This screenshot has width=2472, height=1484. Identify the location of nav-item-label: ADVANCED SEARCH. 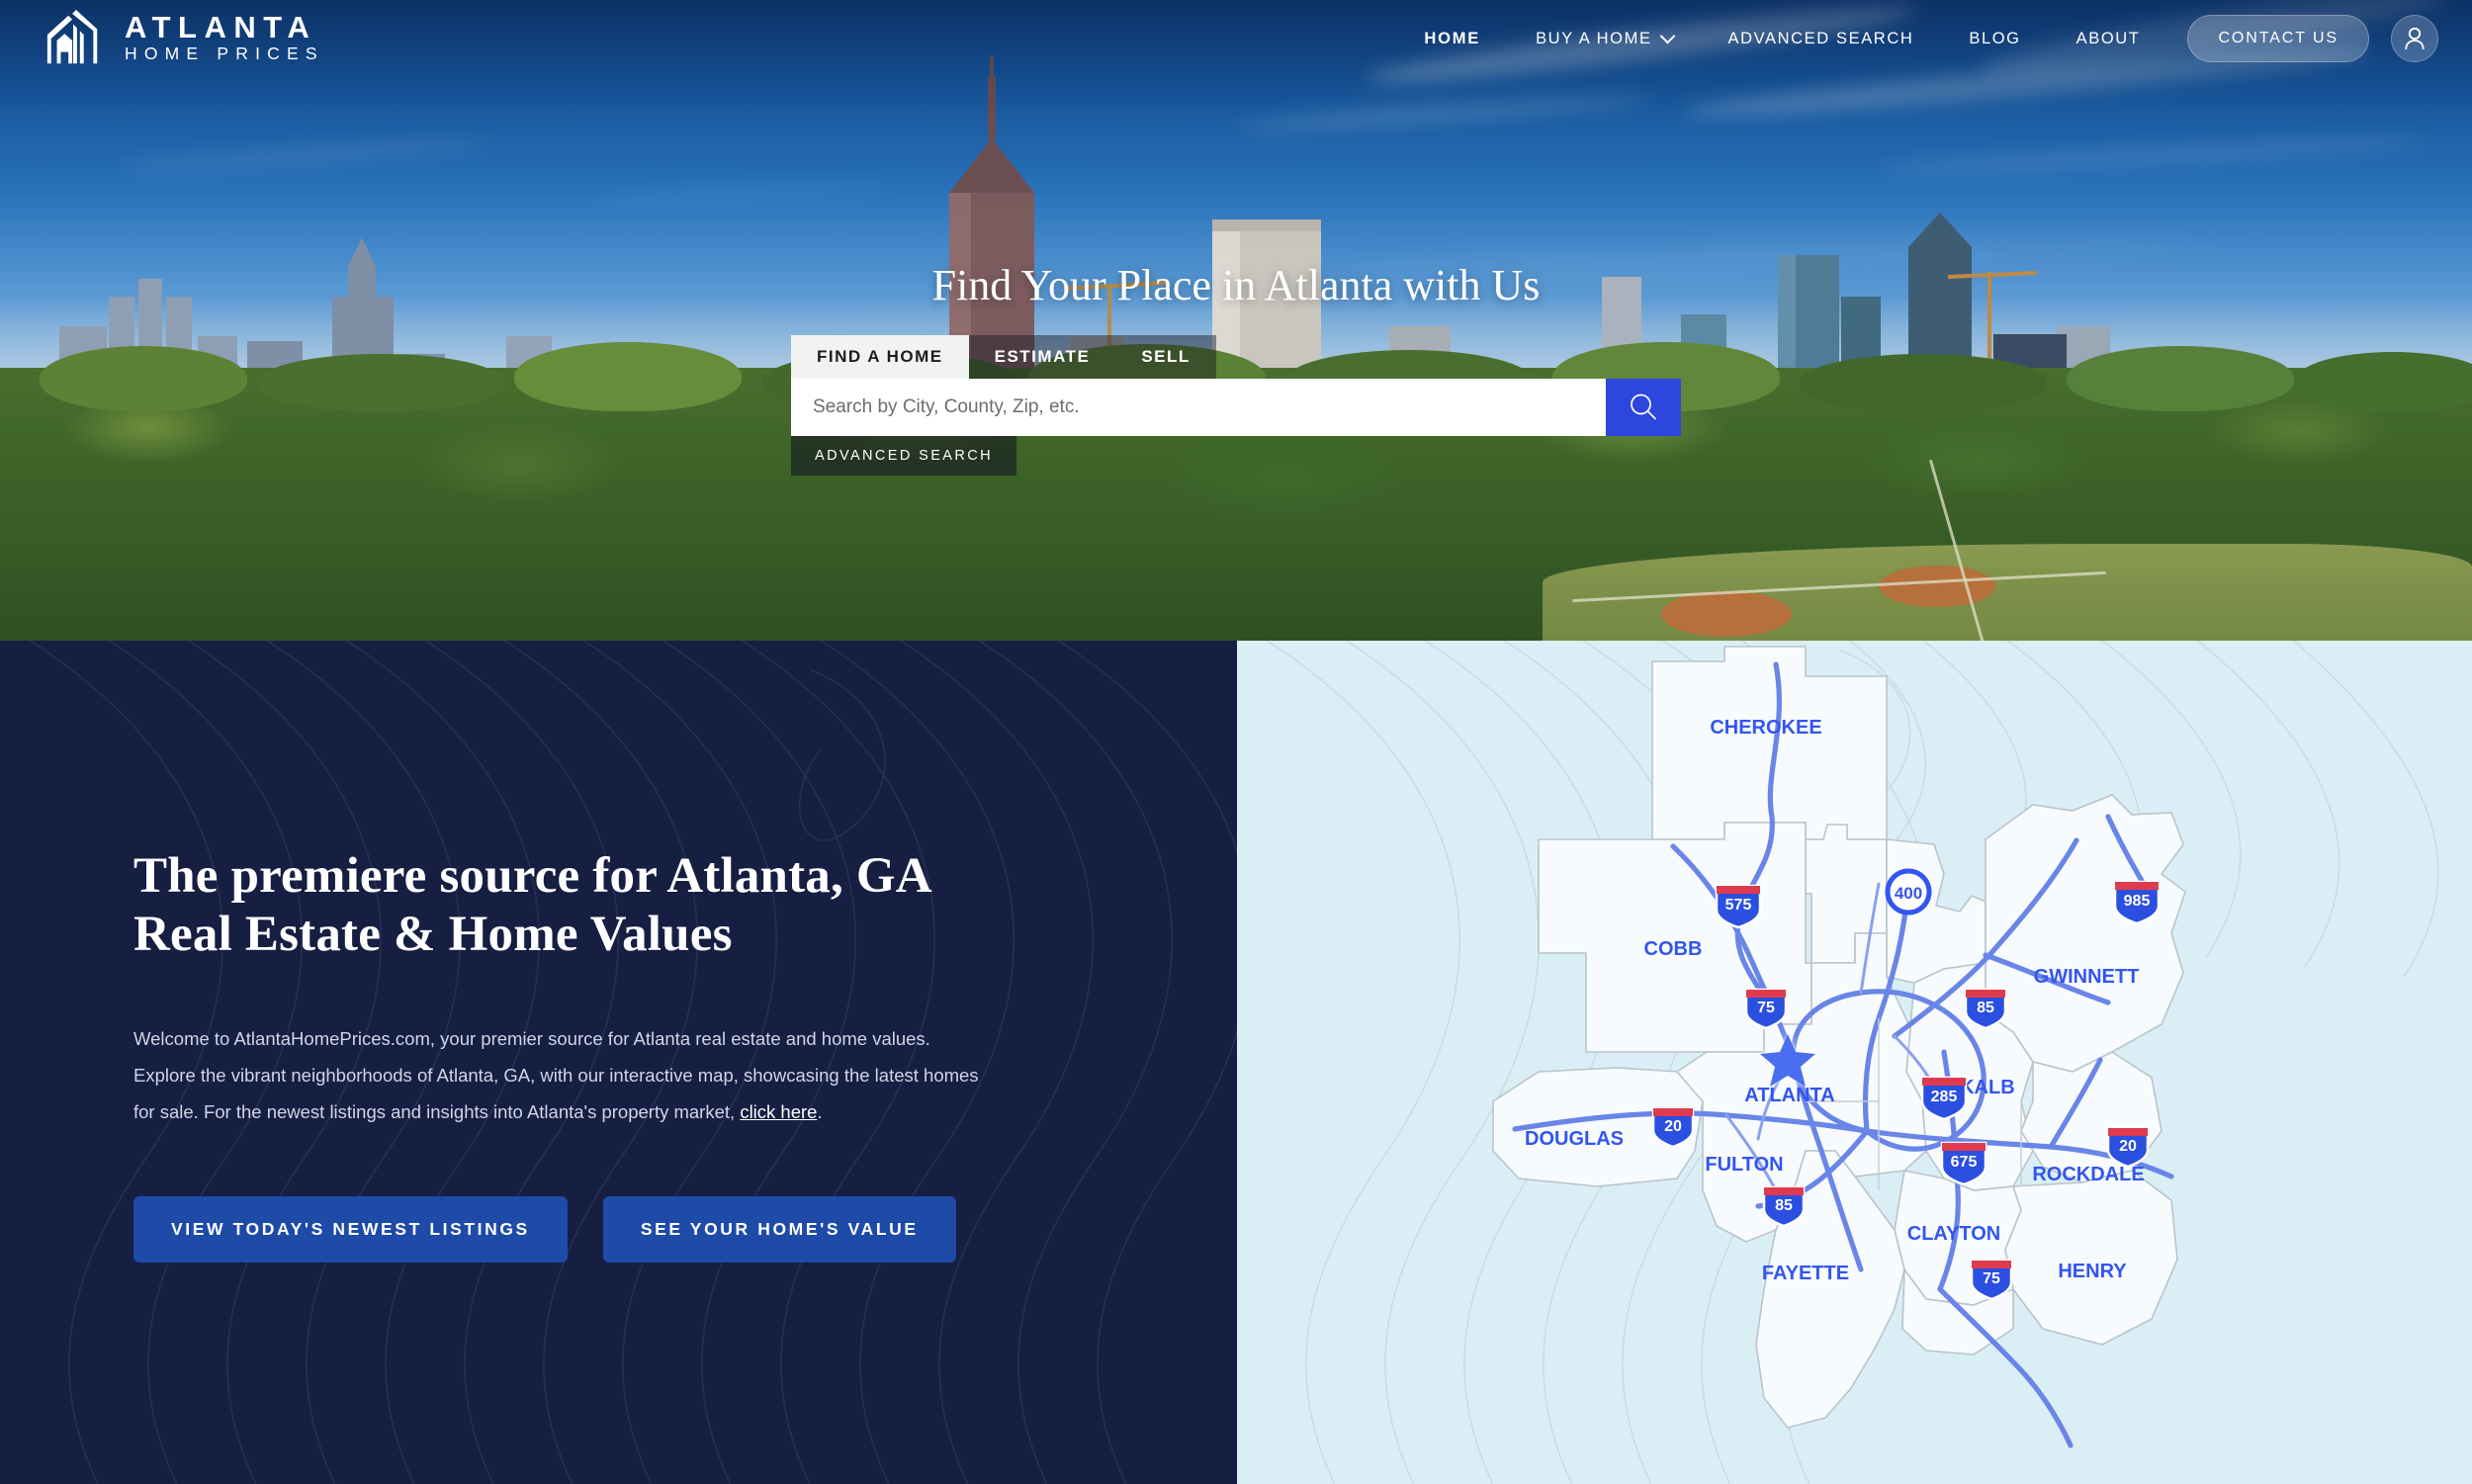
(1820, 38).